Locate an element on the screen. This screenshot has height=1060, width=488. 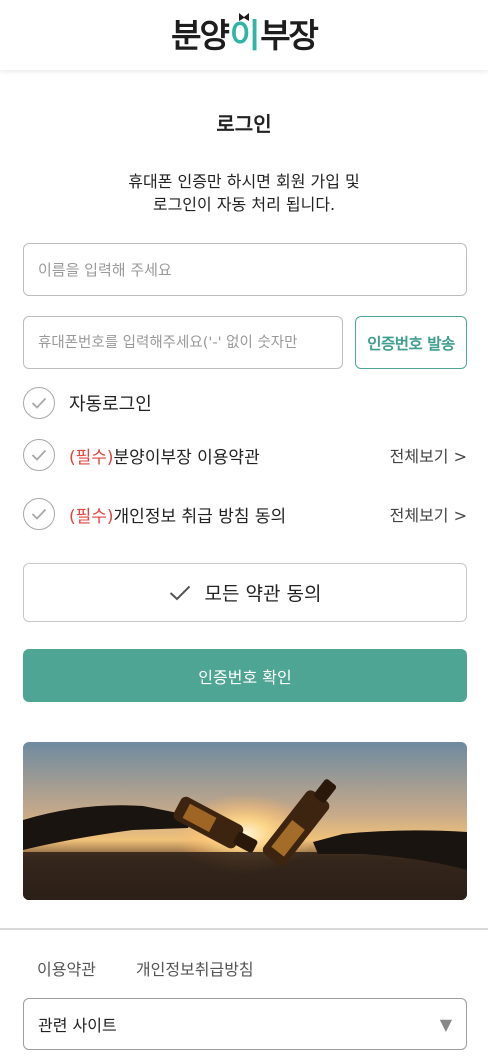
auto-login-label: 자동로그인 is located at coordinates (110, 404).